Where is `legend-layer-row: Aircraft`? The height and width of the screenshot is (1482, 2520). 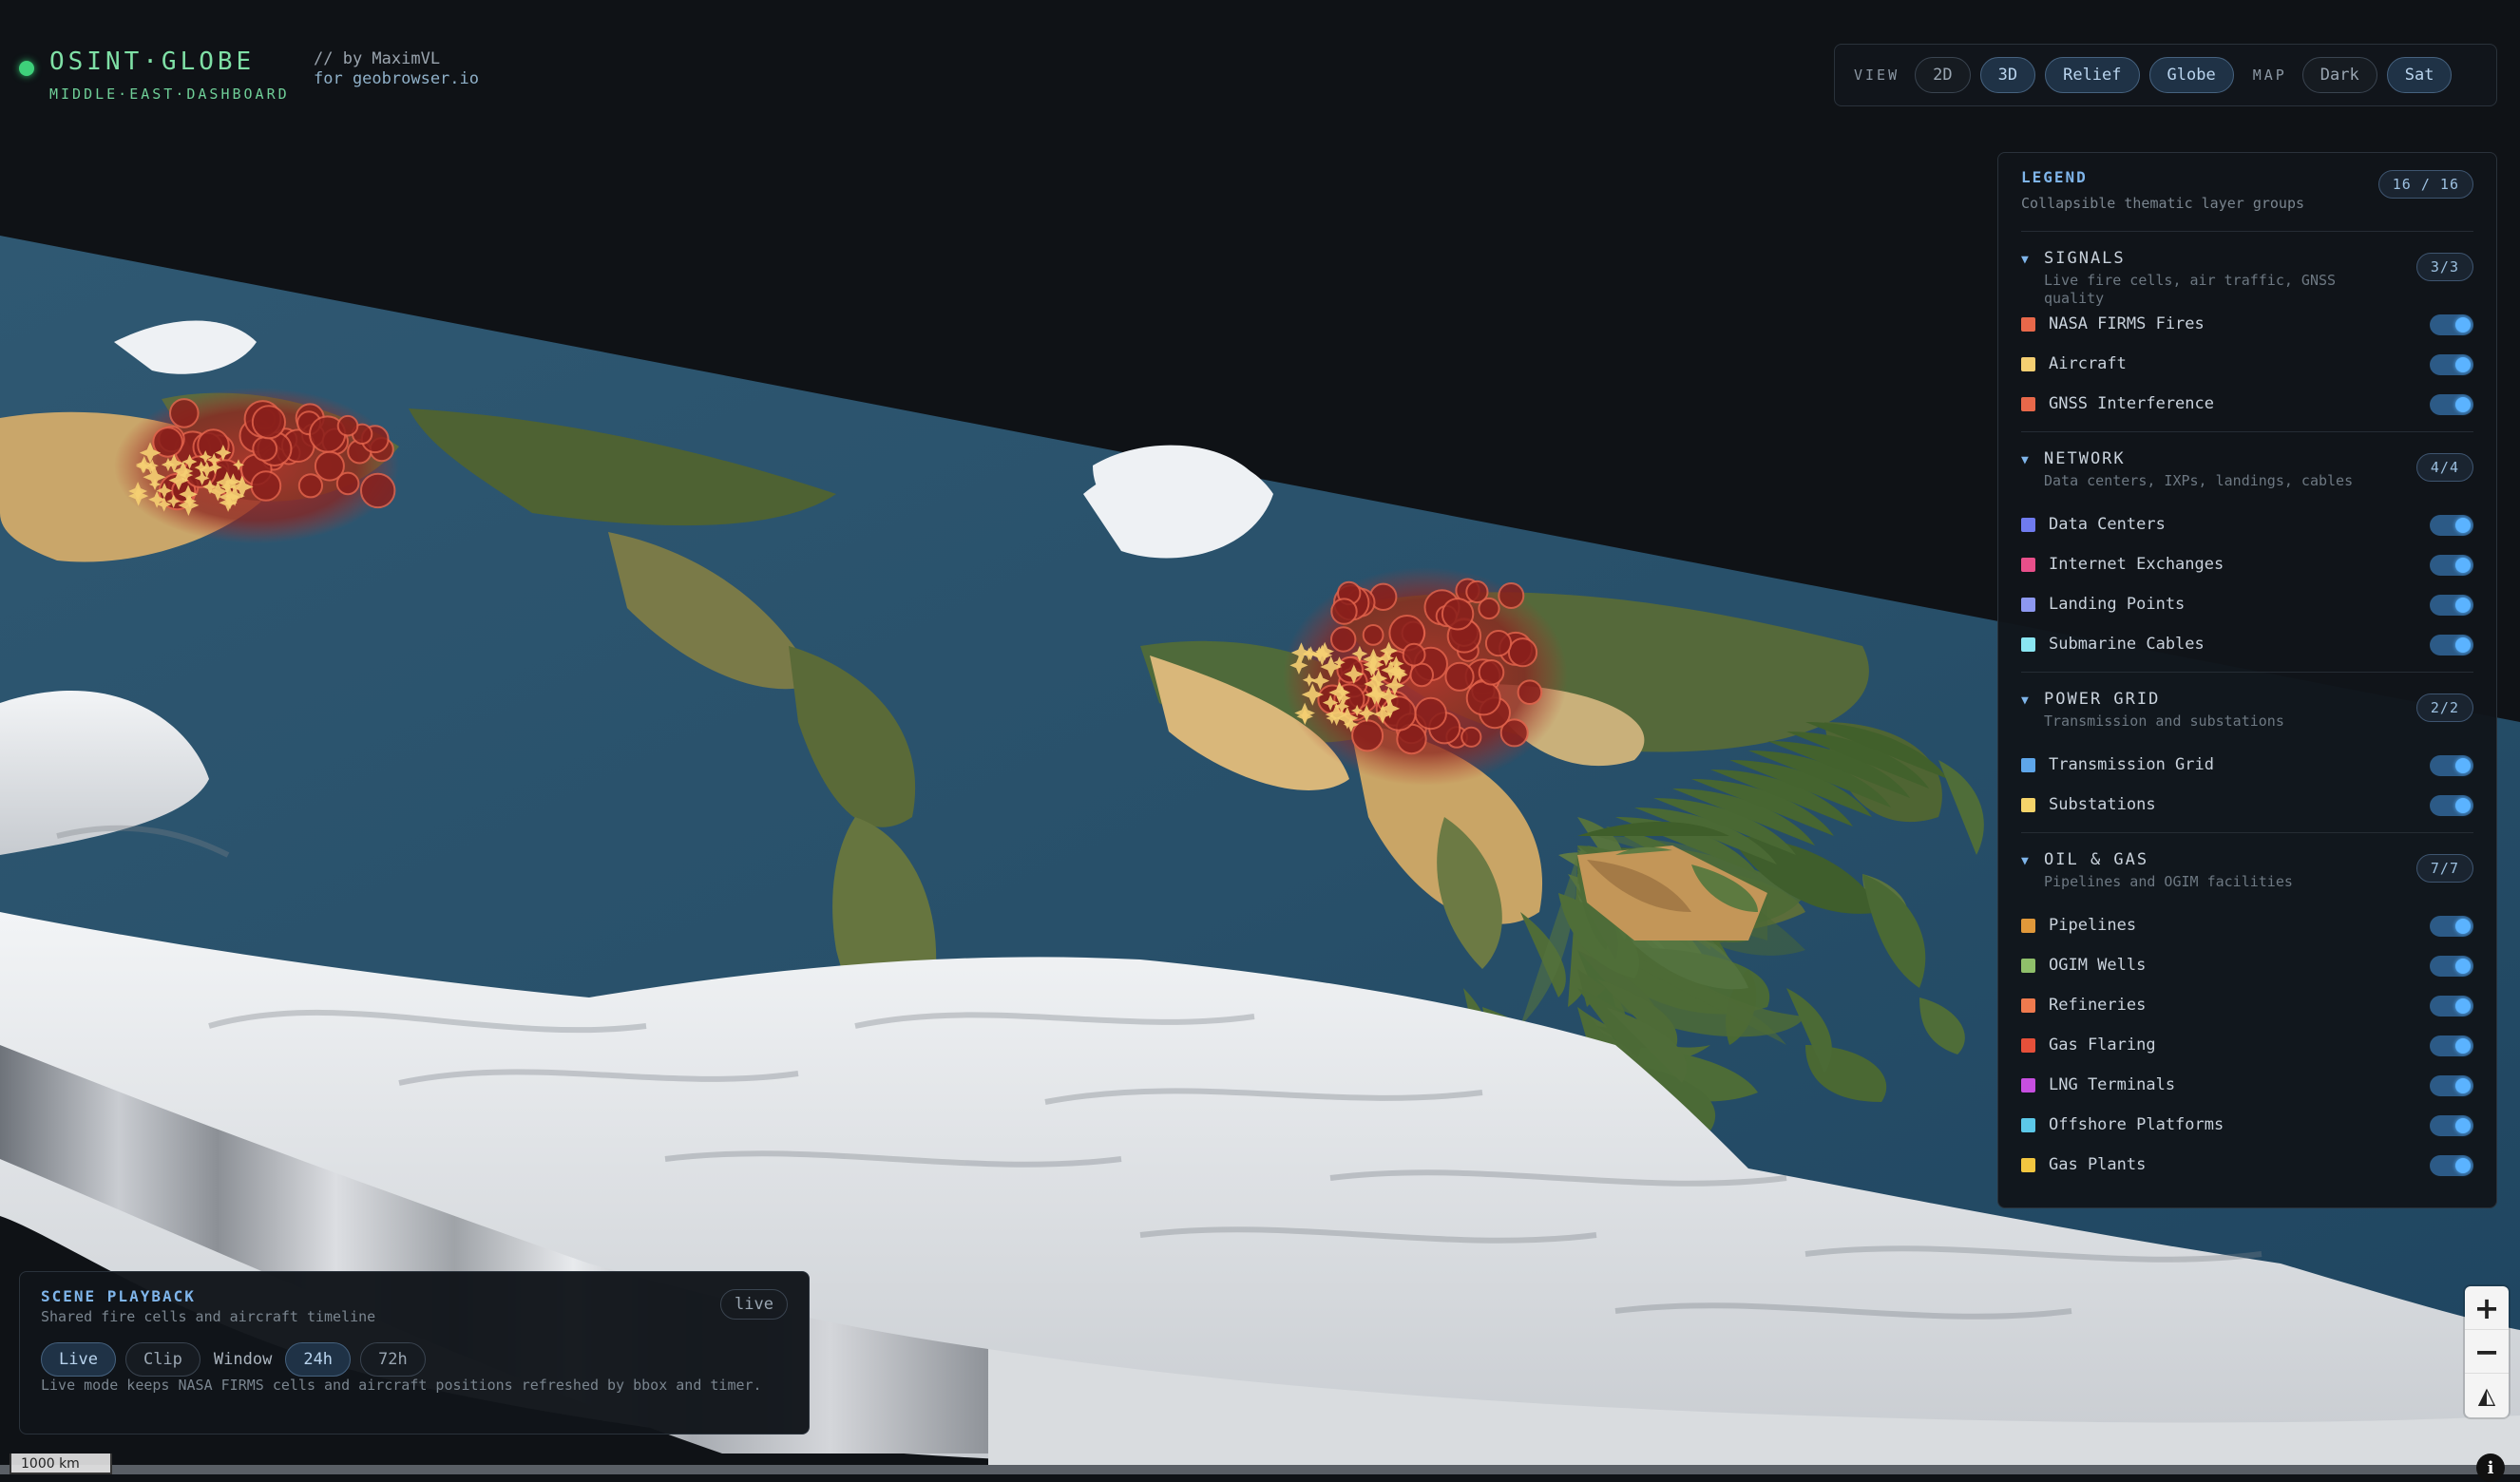 legend-layer-row: Aircraft is located at coordinates (2247, 364).